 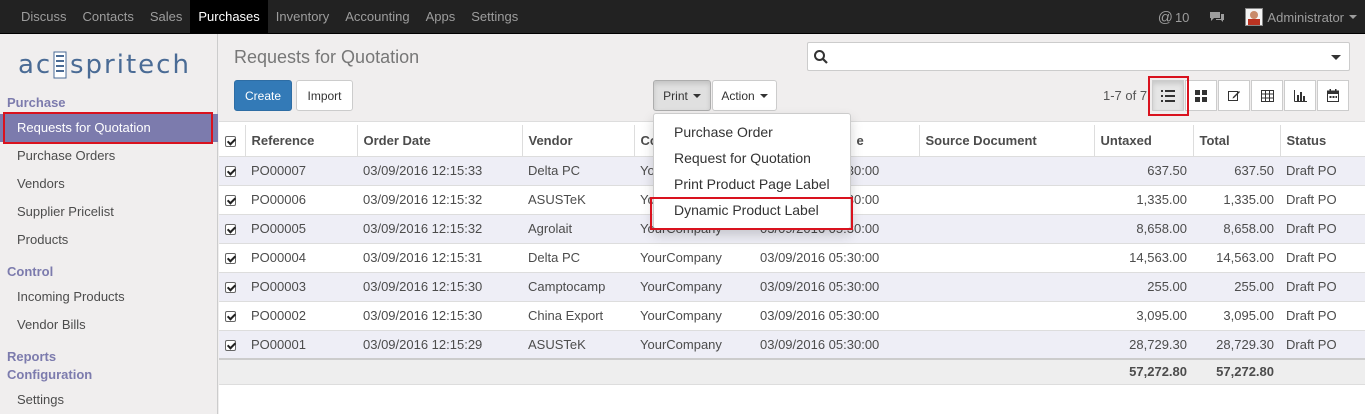 What do you see at coordinates (109, 156) in the screenshot?
I see `sidebar-item-purchase-orders: Purchase Orders` at bounding box center [109, 156].